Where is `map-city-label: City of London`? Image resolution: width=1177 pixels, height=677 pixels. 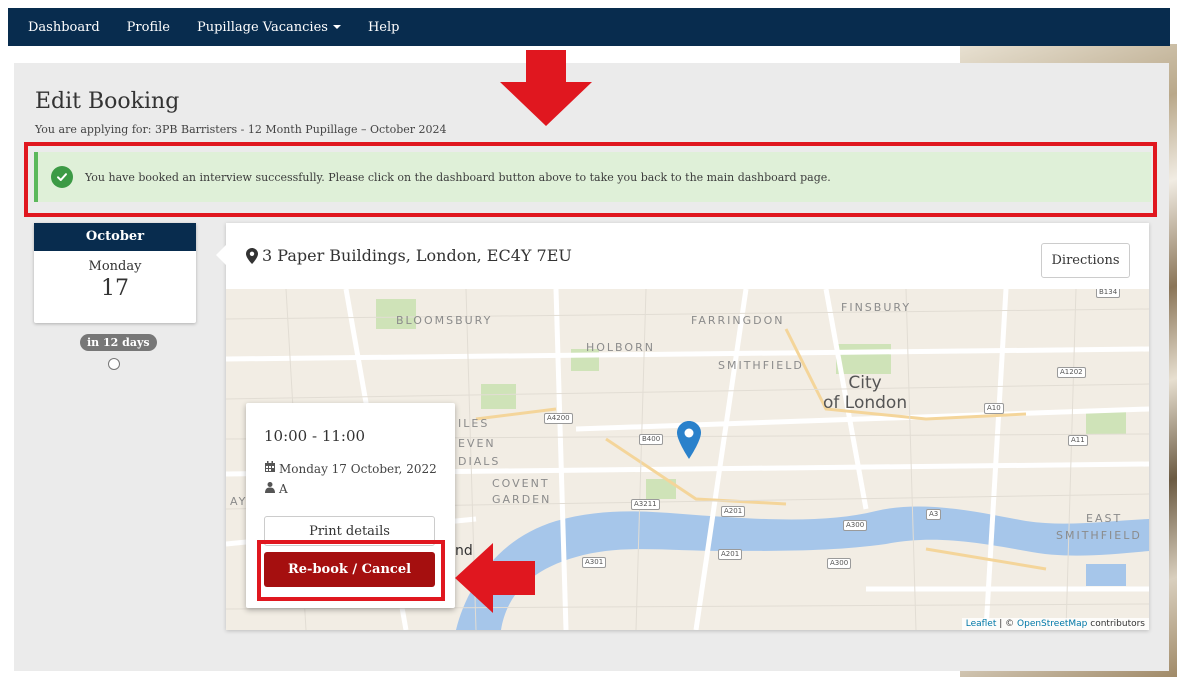 map-city-label: City of London is located at coordinates (865, 393).